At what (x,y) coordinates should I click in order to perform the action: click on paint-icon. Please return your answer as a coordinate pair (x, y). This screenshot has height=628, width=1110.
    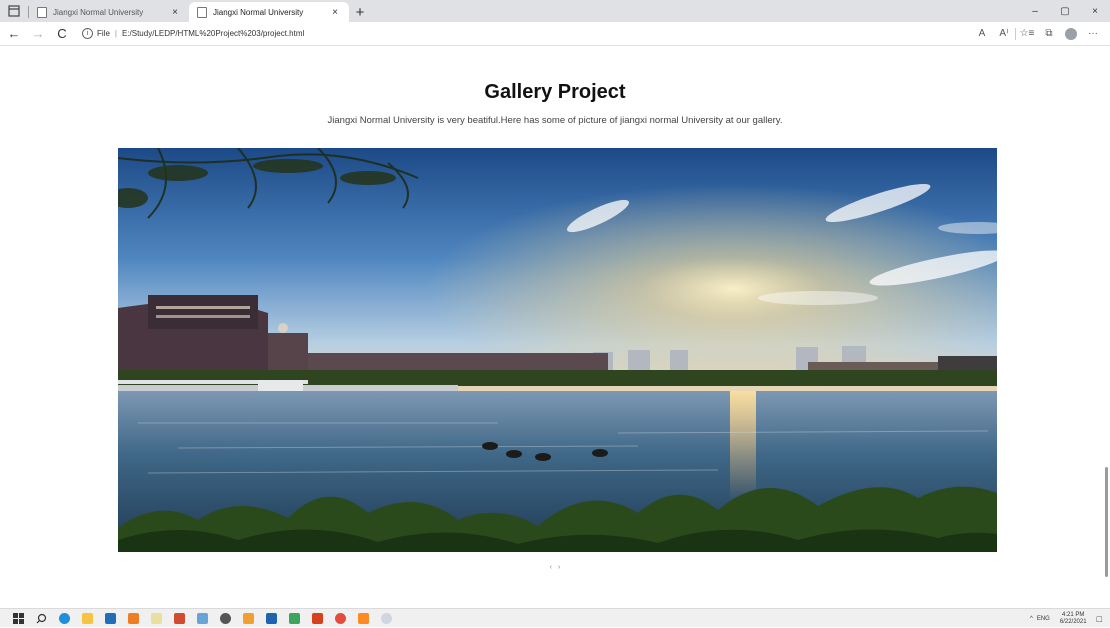
    Looking at the image, I should click on (202, 618).